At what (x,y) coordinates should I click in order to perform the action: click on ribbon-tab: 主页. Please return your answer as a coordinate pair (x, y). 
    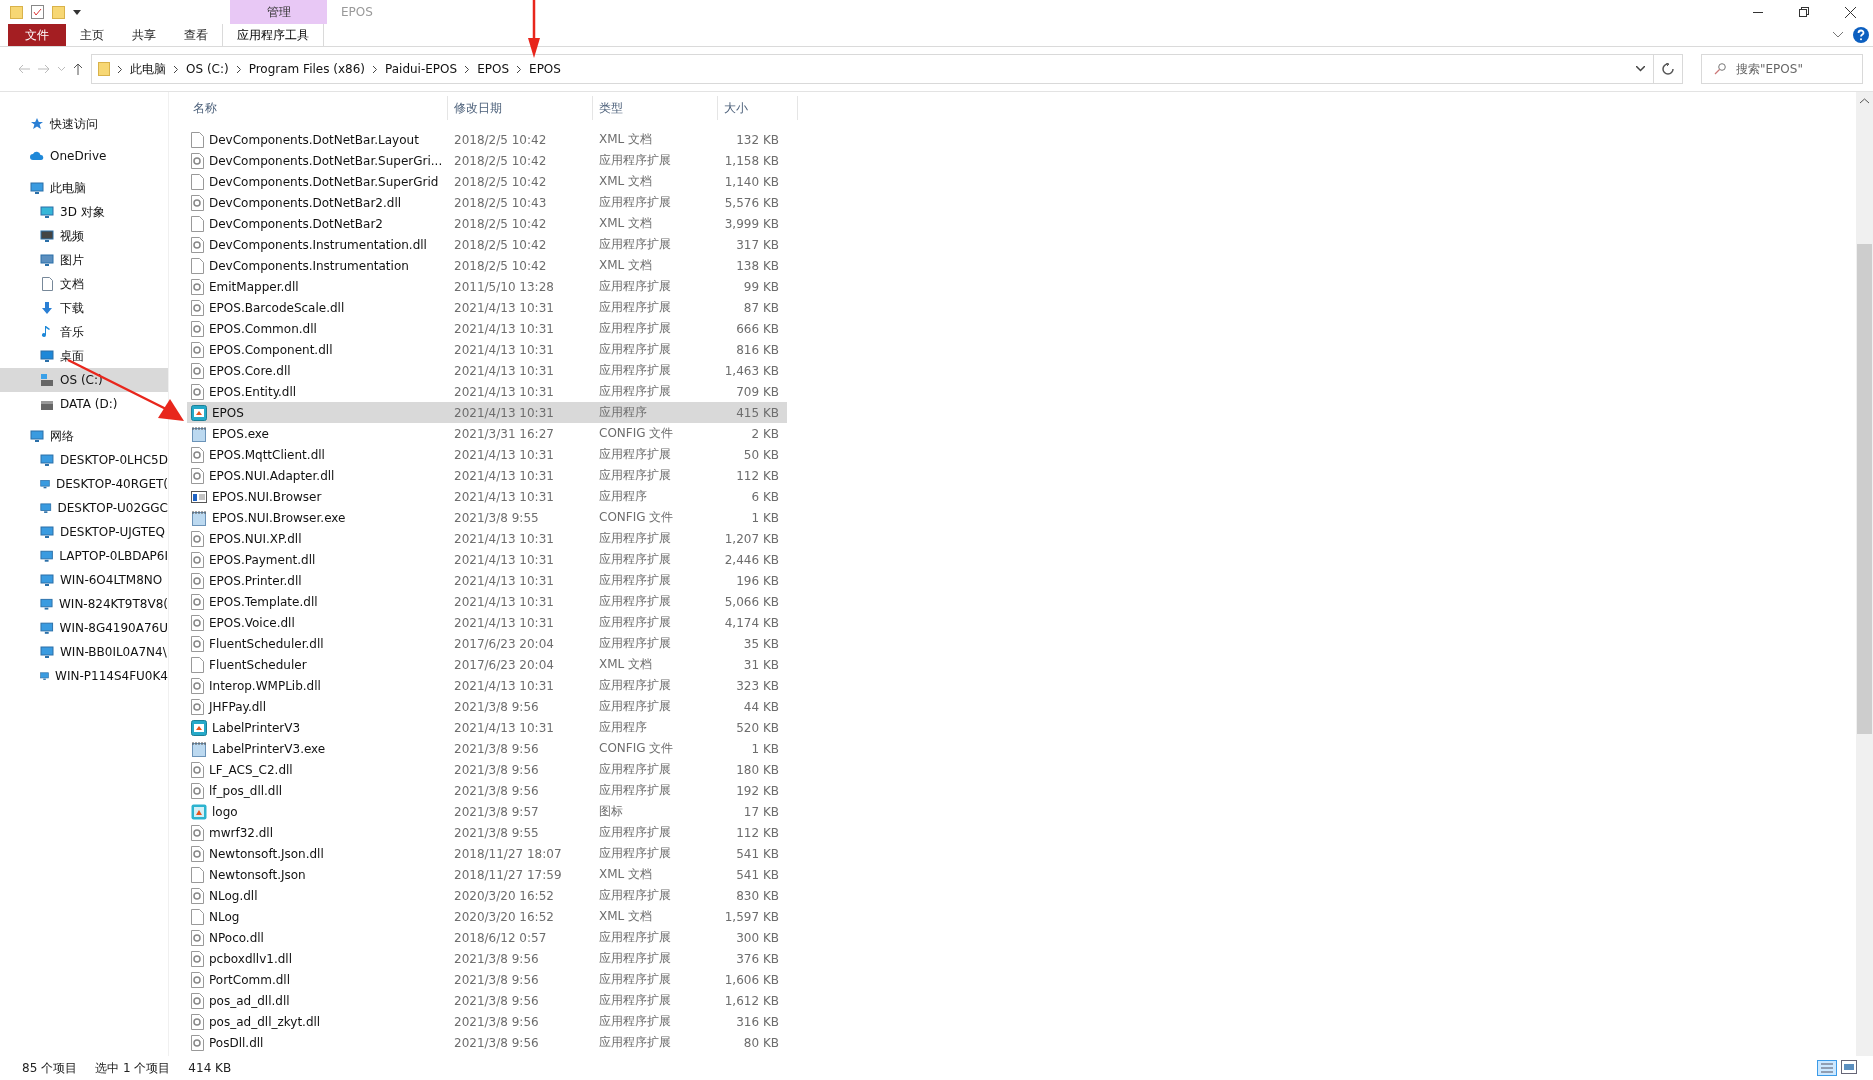
    Looking at the image, I should click on (92, 35).